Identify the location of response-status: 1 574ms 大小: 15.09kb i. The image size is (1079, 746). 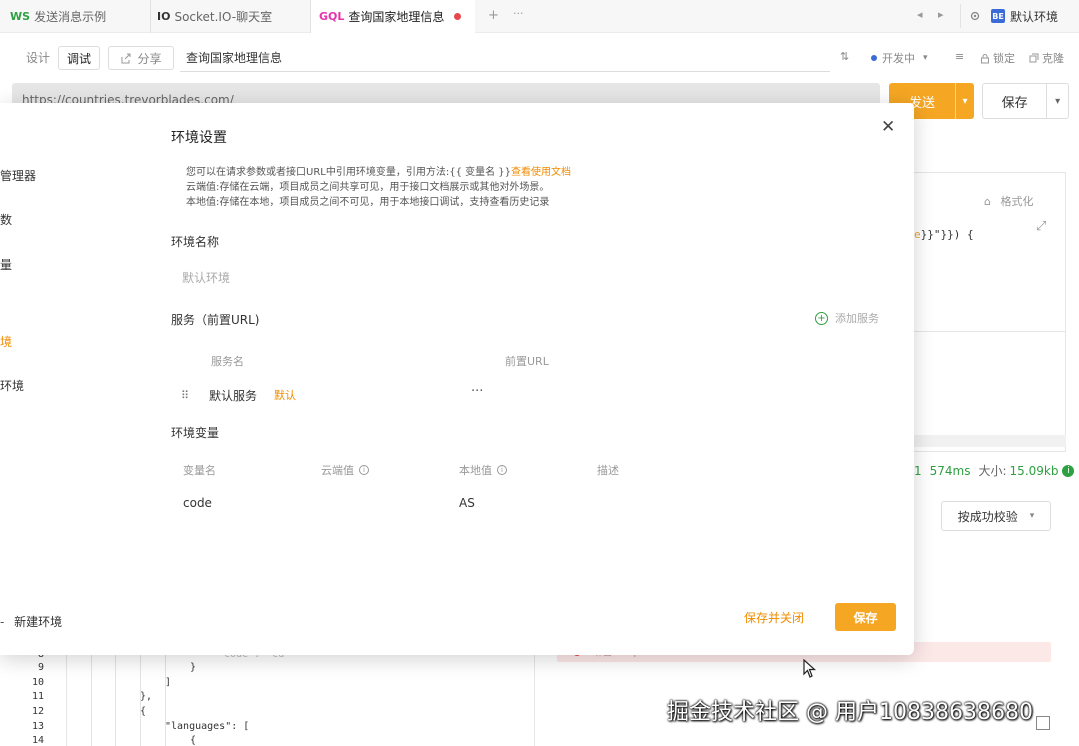
(994, 470).